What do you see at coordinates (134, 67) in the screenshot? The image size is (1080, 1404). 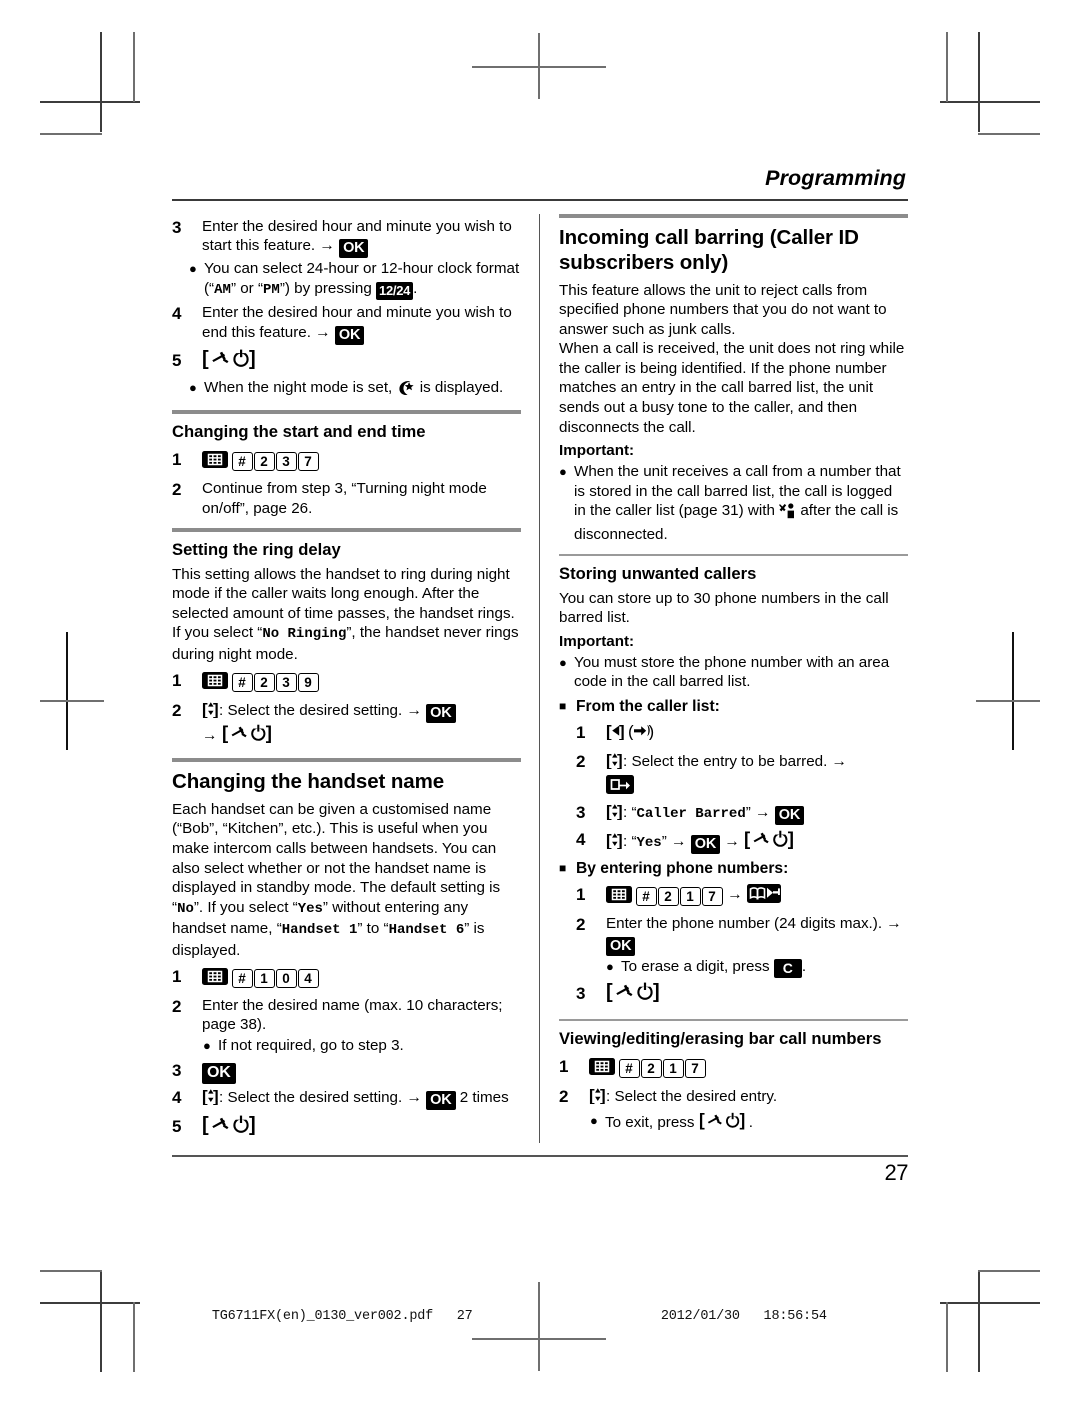 I see `crop-mark-tl-v2` at bounding box center [134, 67].